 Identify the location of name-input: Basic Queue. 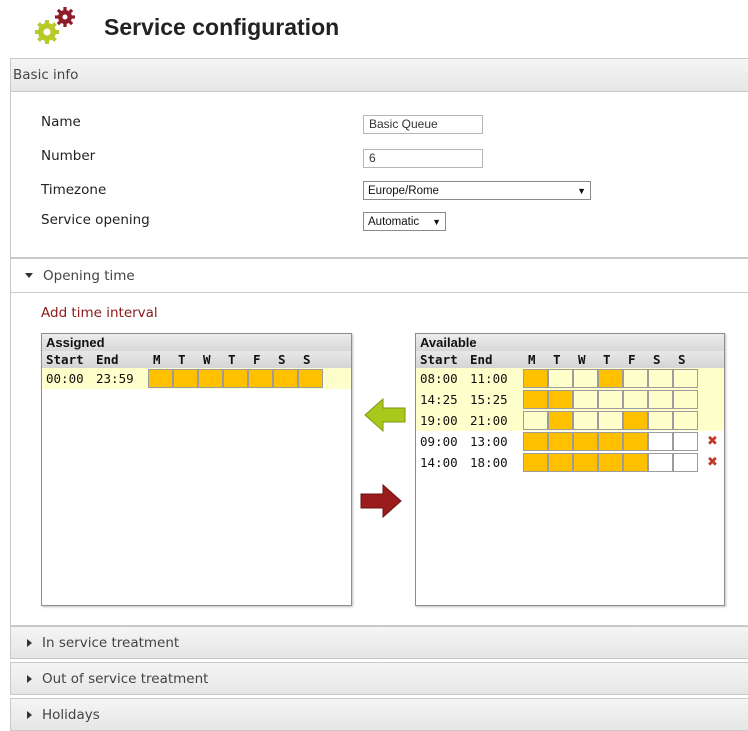
(423, 124).